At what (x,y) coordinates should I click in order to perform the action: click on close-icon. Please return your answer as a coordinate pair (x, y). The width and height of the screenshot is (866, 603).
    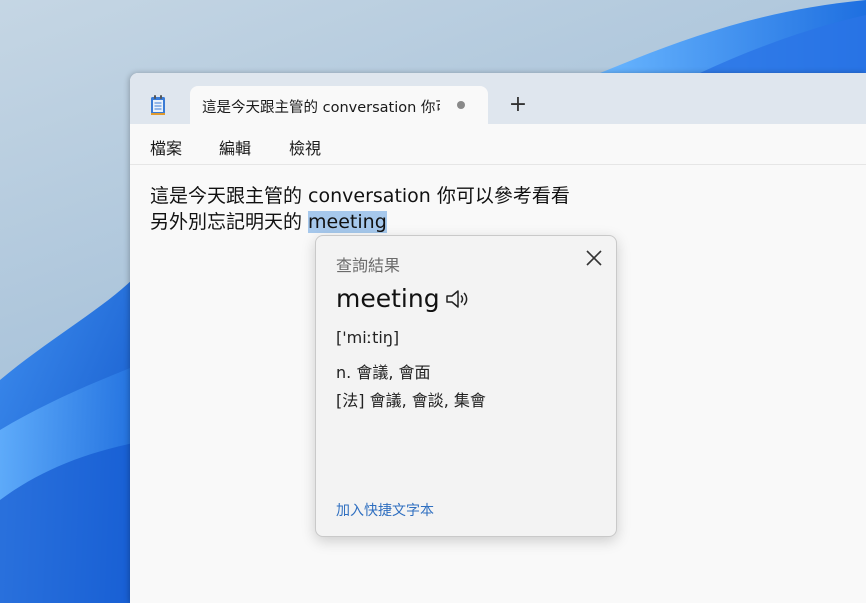
    Looking at the image, I should click on (594, 258).